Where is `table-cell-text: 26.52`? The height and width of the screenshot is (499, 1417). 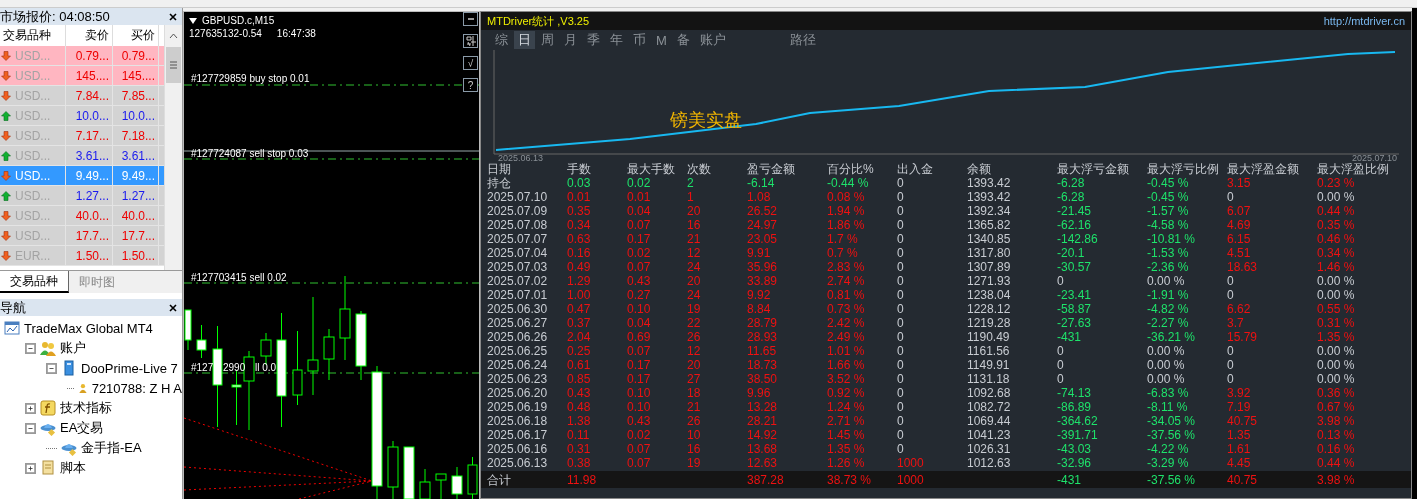
table-cell-text: 26.52 is located at coordinates (763, 211).